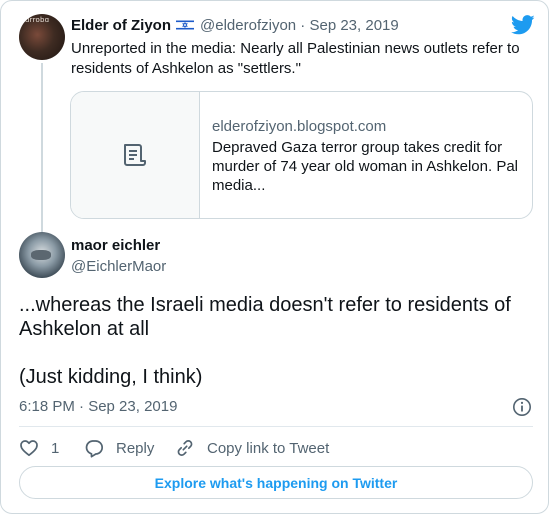  What do you see at coordinates (276, 426) in the screenshot?
I see `actions-divider` at bounding box center [276, 426].